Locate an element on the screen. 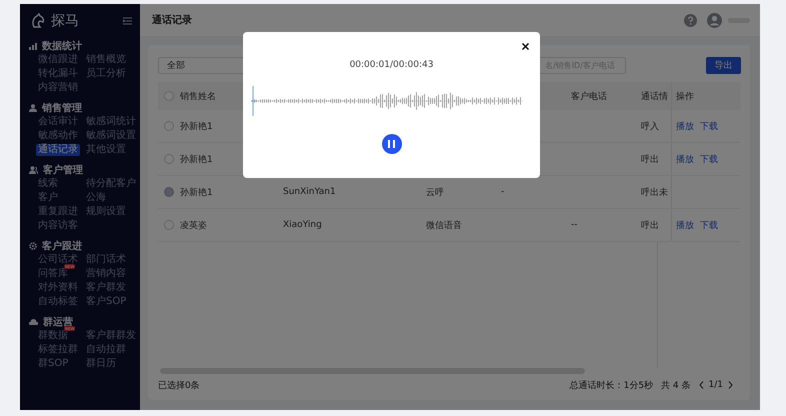 Image resolution: width=786 pixels, height=416 pixels. sidebar-item: 部门话术 is located at coordinates (106, 260).